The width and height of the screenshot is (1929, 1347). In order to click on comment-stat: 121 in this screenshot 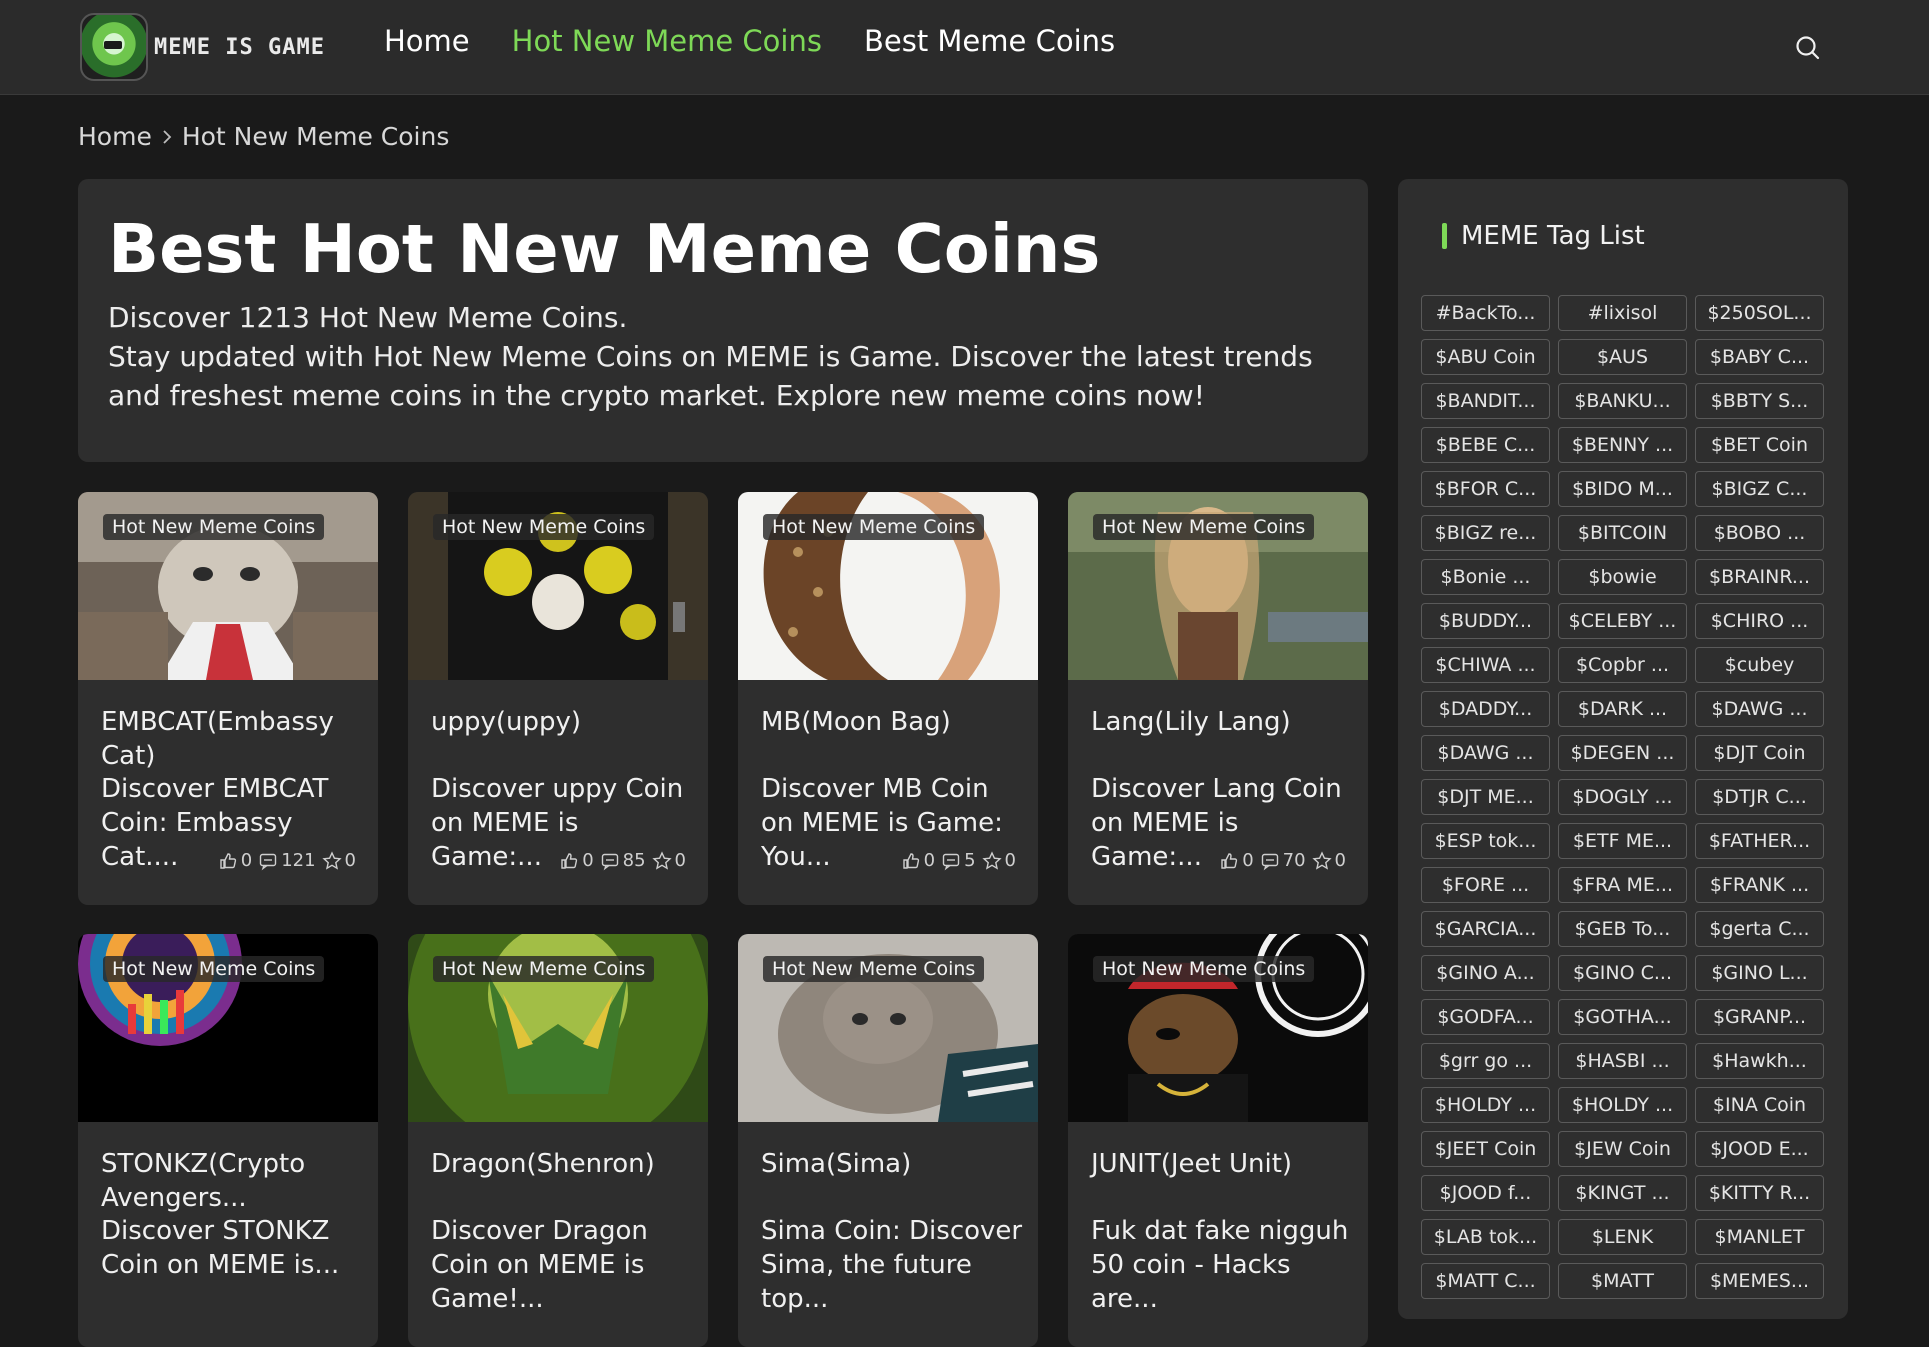, I will do `click(287, 860)`.